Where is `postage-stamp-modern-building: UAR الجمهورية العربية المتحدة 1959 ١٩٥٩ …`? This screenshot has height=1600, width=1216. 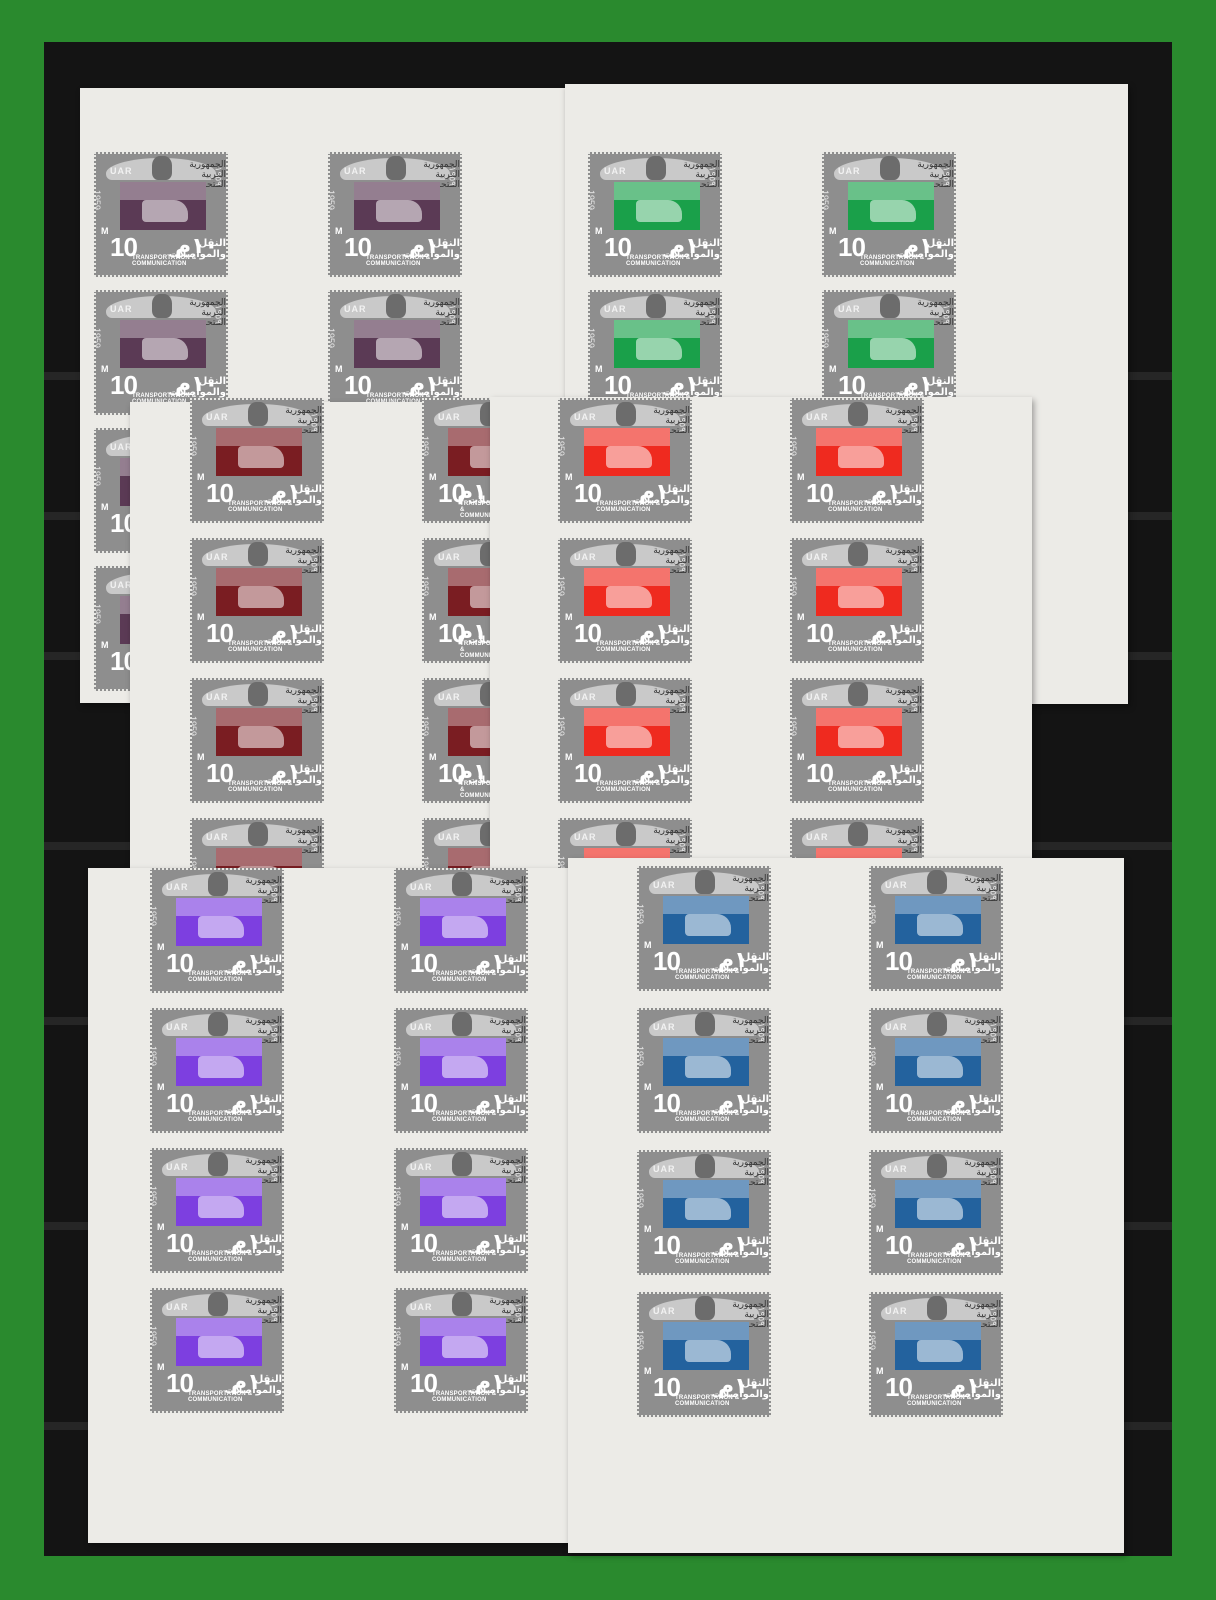
postage-stamp-modern-building: UAR الجمهورية العربية المتحدة 1959 ١٩٥٩ … is located at coordinates (625, 740).